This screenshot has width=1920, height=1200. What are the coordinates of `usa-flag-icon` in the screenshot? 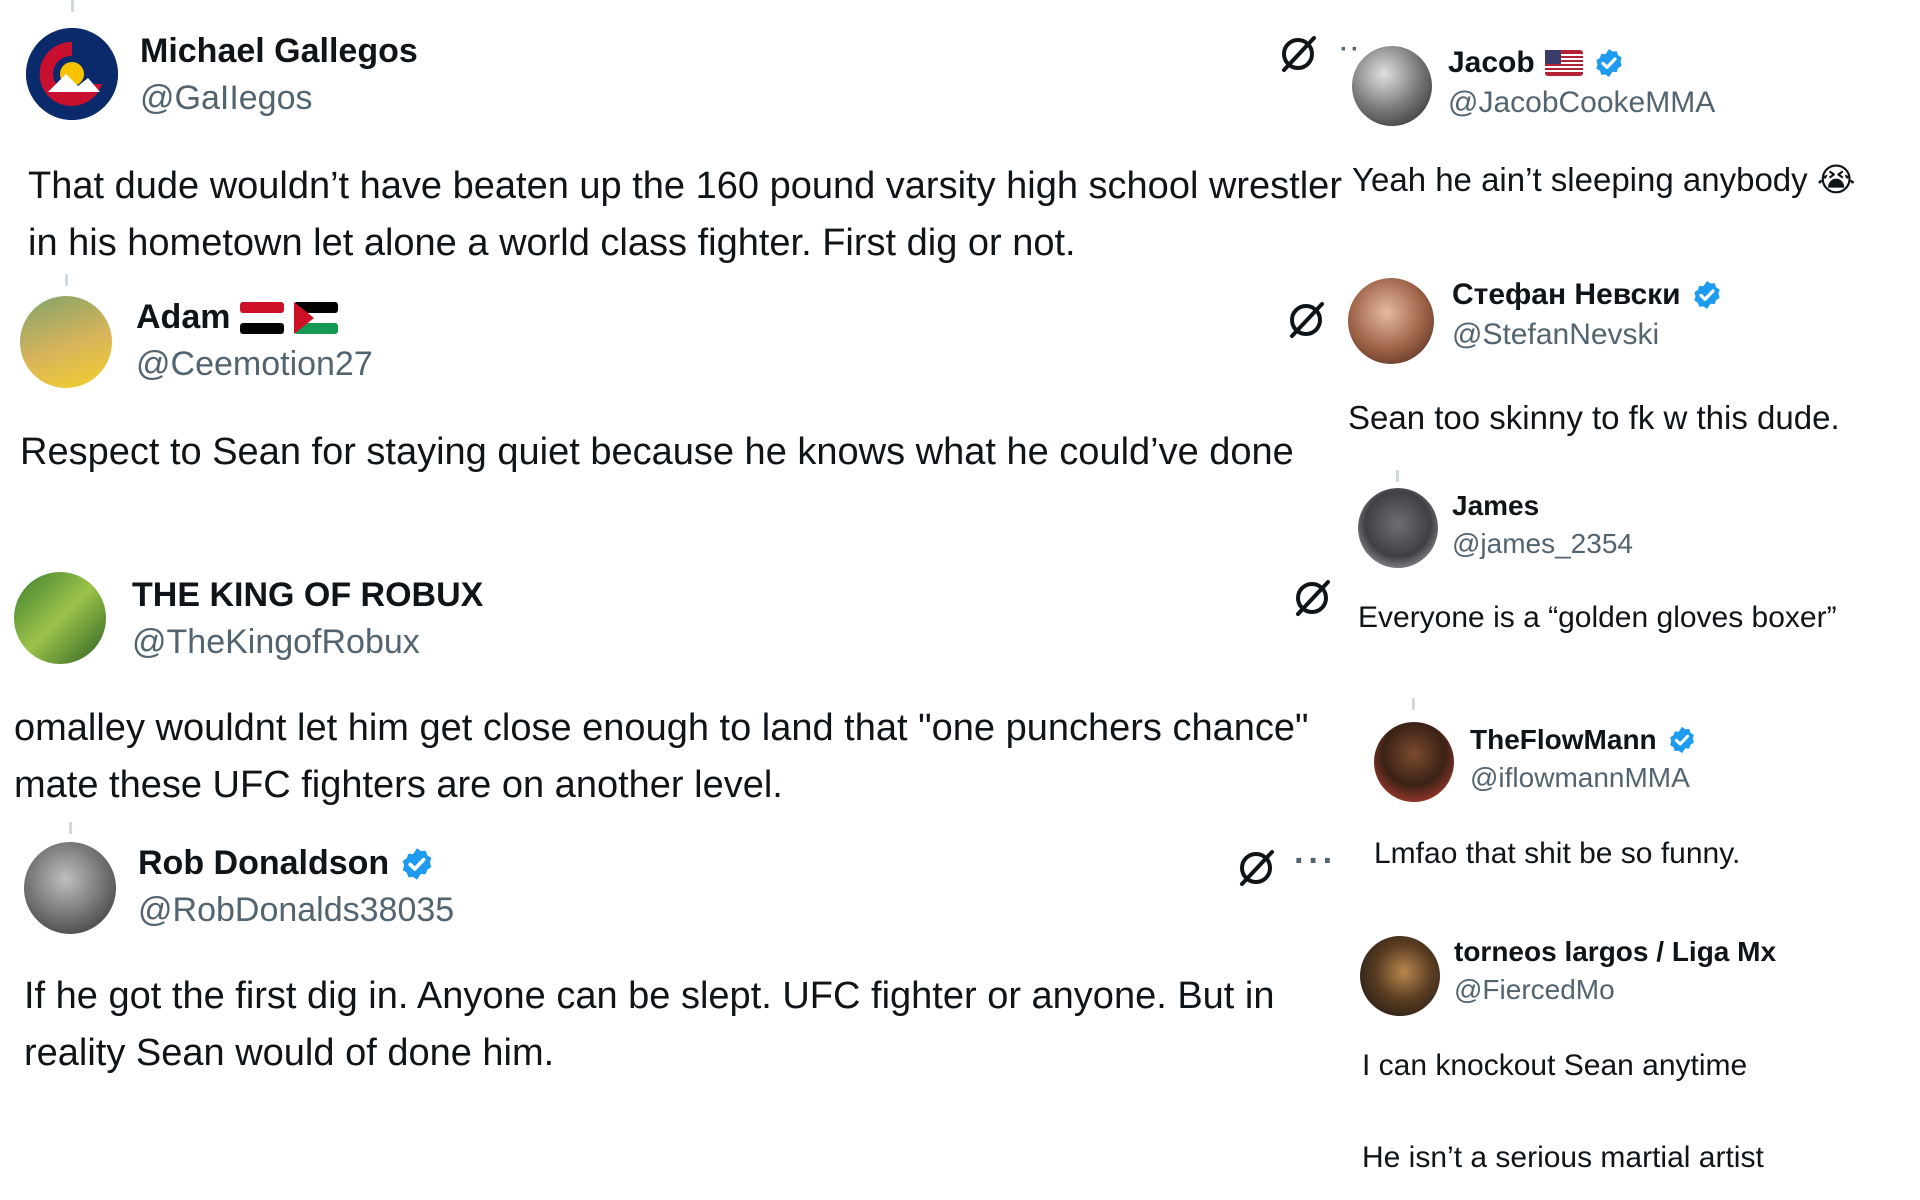 It's located at (1563, 63).